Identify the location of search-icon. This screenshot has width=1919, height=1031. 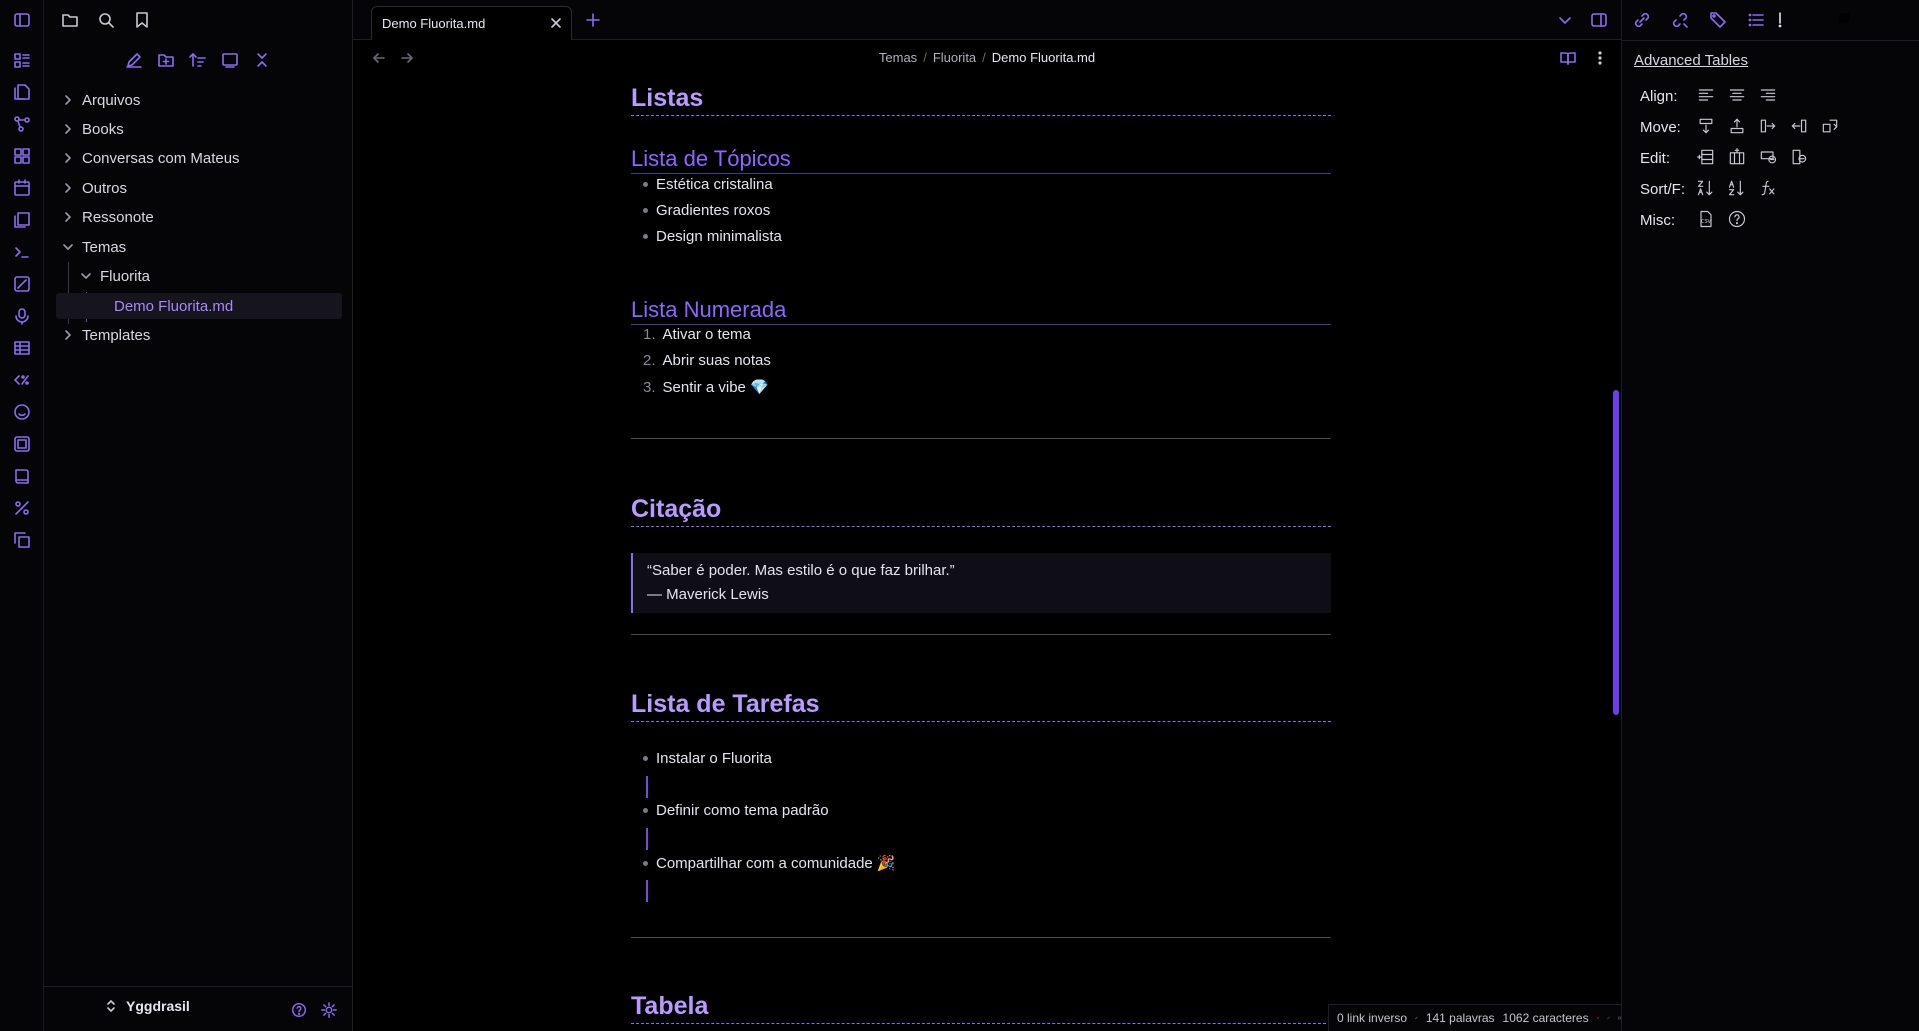
(106, 20).